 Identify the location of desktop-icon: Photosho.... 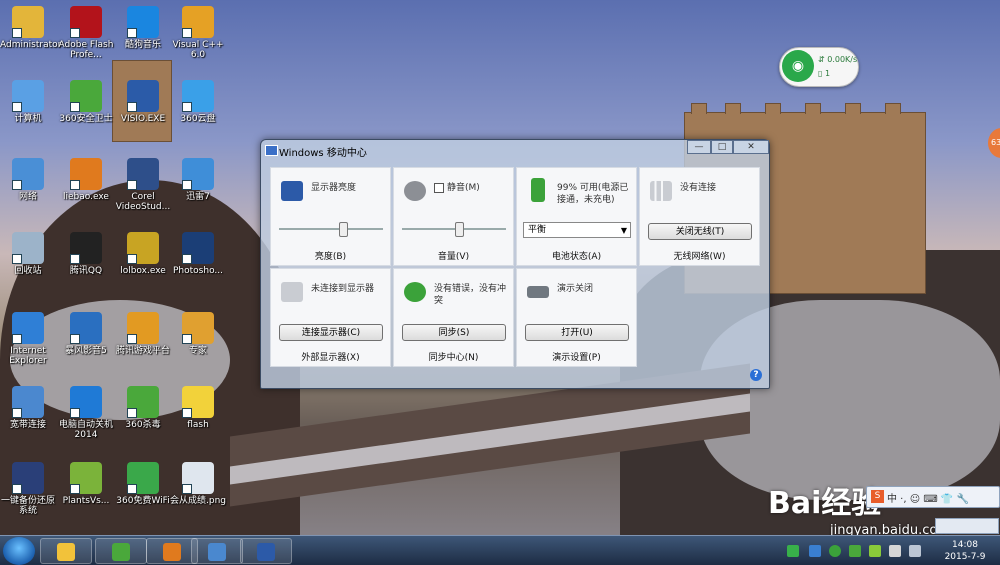
(198, 254).